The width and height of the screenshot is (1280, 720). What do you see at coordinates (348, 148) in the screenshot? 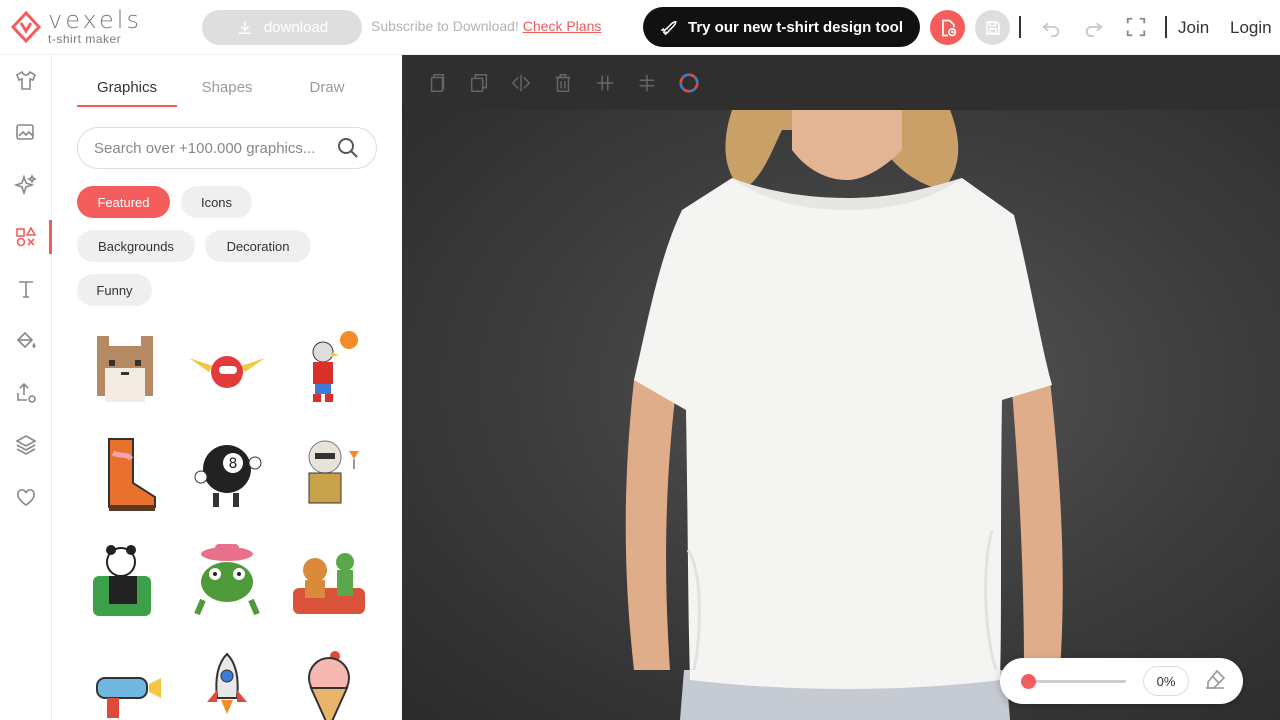
I see `search-icon` at bounding box center [348, 148].